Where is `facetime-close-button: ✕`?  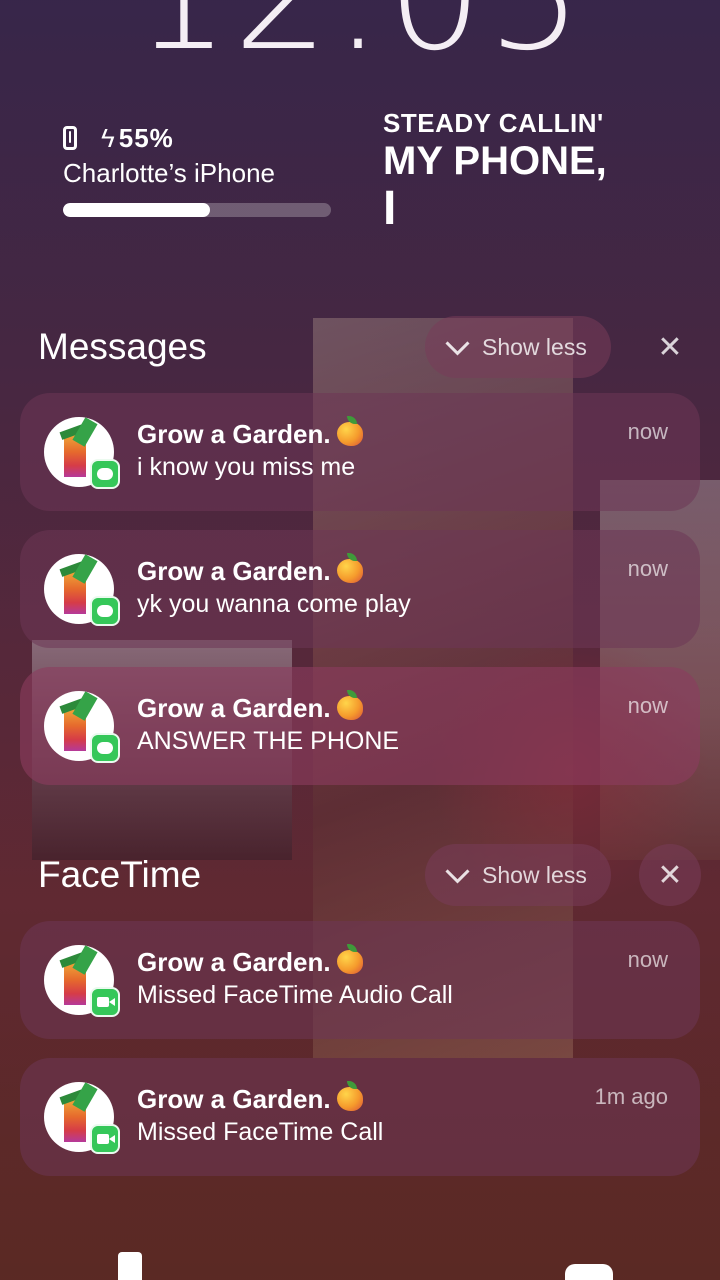
facetime-close-button: ✕ is located at coordinates (670, 875).